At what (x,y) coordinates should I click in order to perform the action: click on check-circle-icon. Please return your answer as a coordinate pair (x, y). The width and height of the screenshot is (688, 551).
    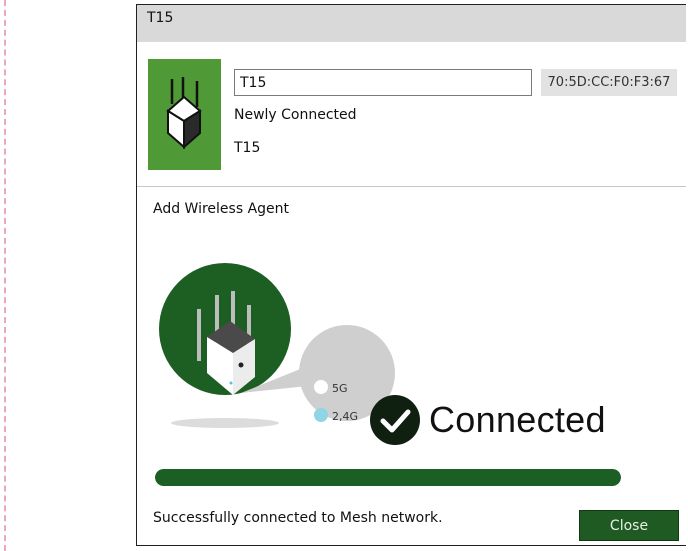
    Looking at the image, I should click on (395, 420).